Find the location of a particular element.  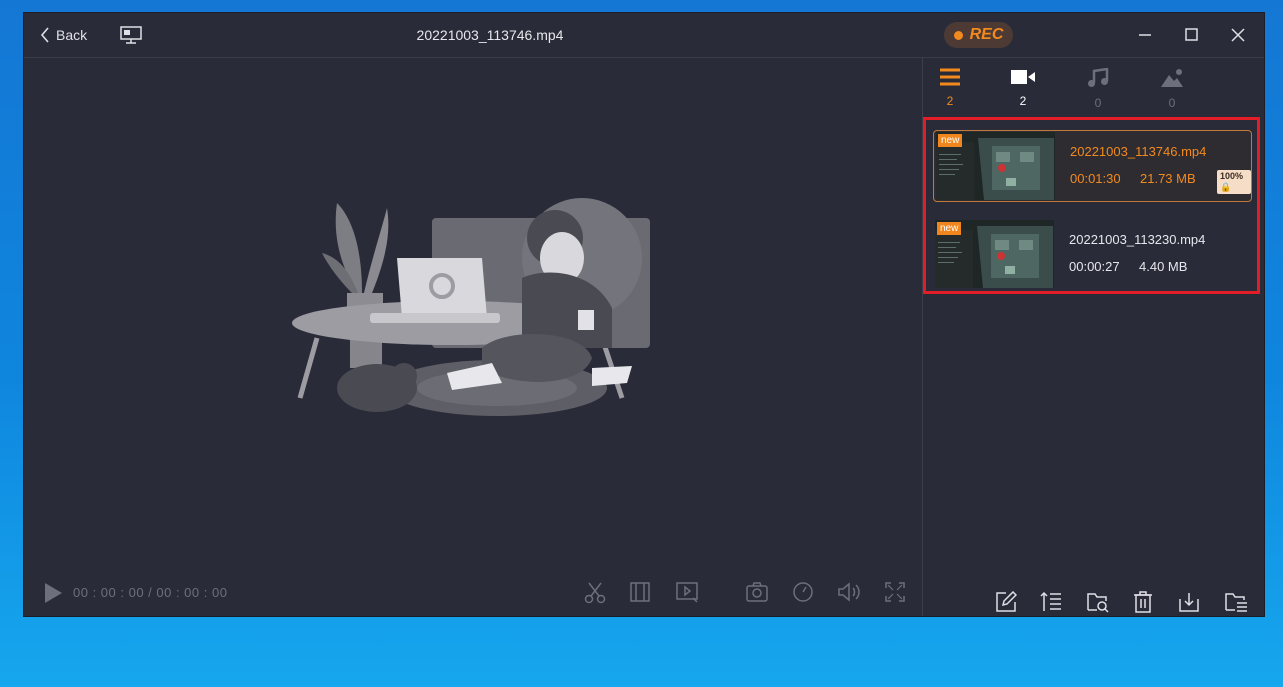

video-edit-icon is located at coordinates (687, 592).